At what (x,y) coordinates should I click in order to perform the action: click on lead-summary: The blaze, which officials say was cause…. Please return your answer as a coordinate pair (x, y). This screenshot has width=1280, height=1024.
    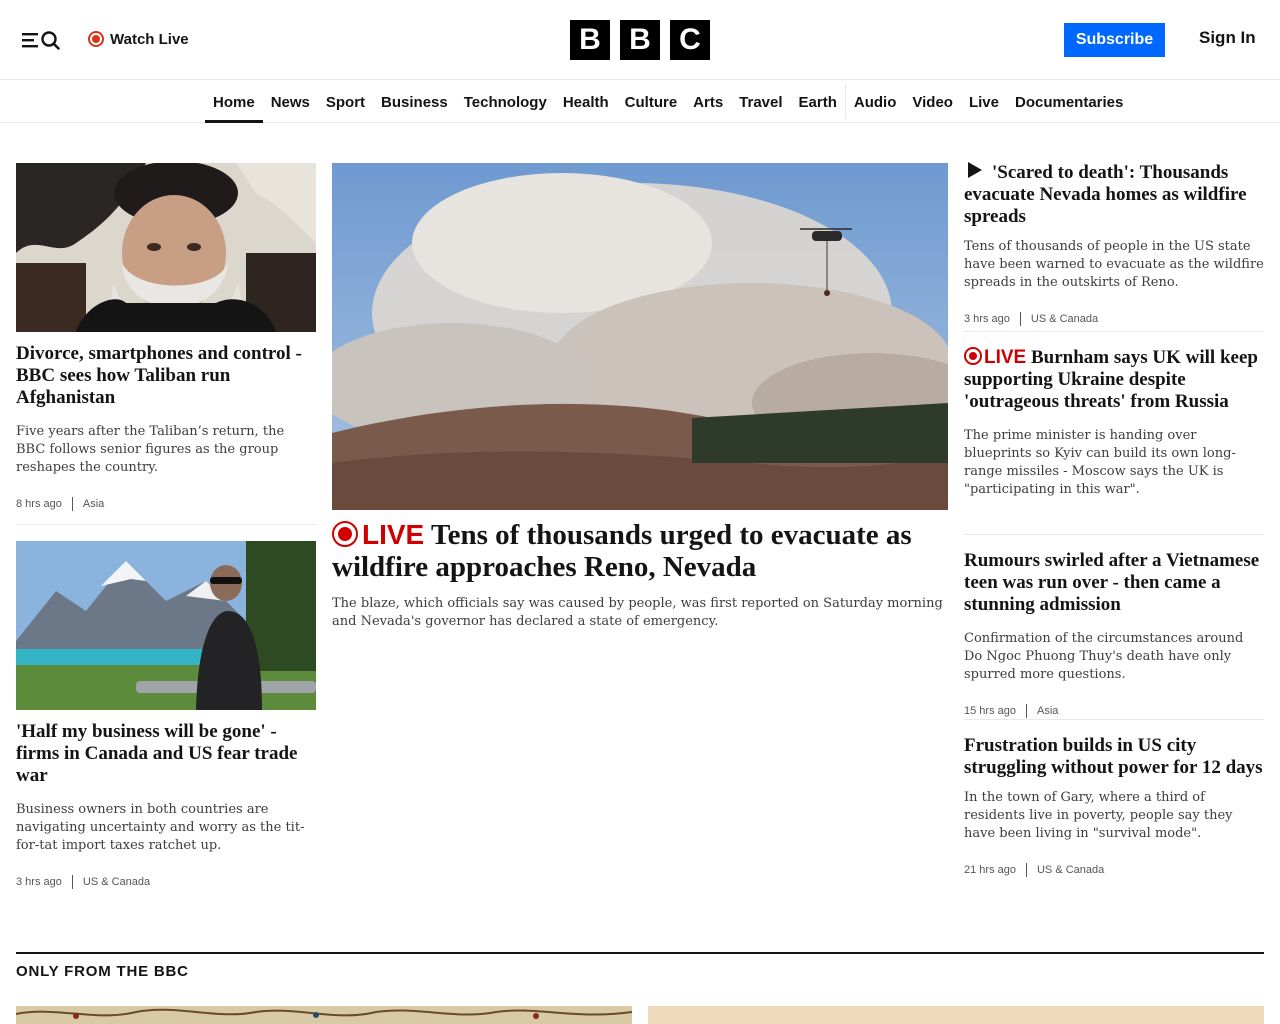
    Looking at the image, I should click on (637, 612).